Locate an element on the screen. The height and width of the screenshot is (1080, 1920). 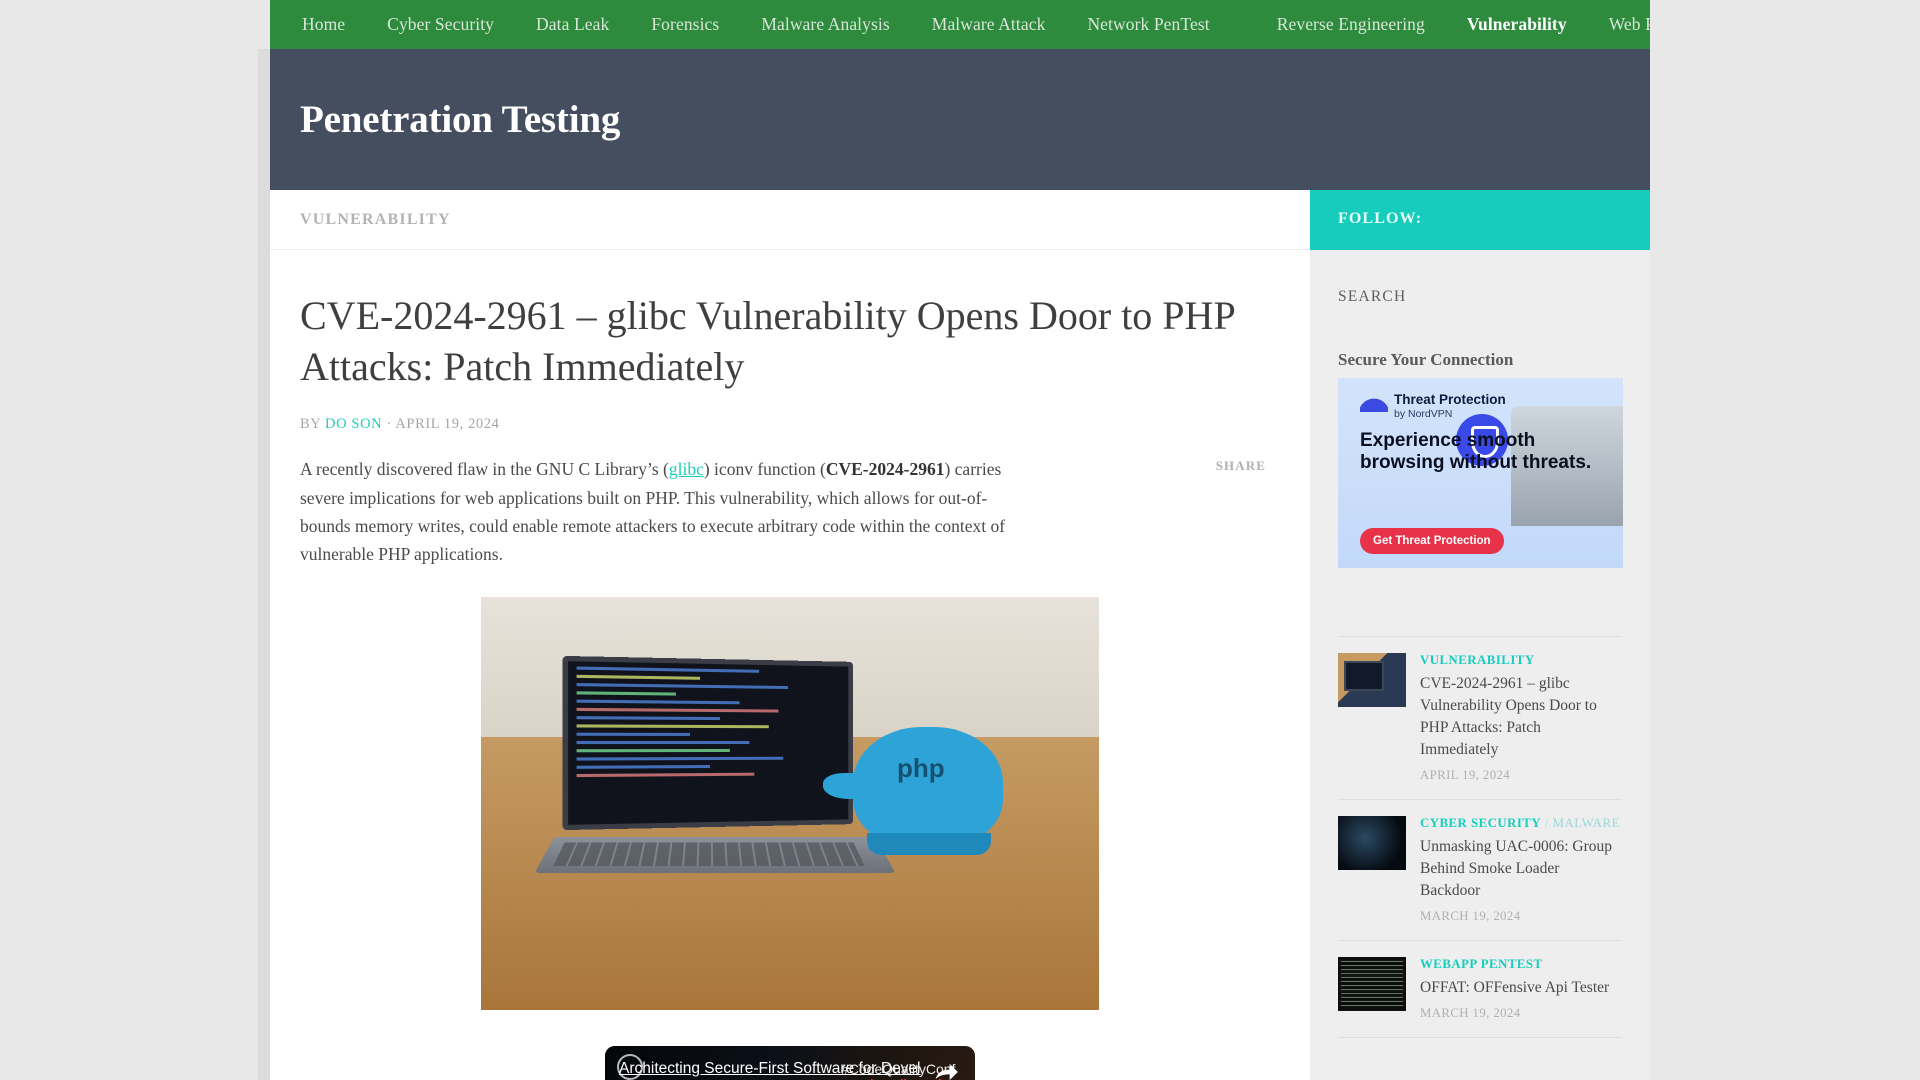
terminal-thumb-icon is located at coordinates (1372, 984).